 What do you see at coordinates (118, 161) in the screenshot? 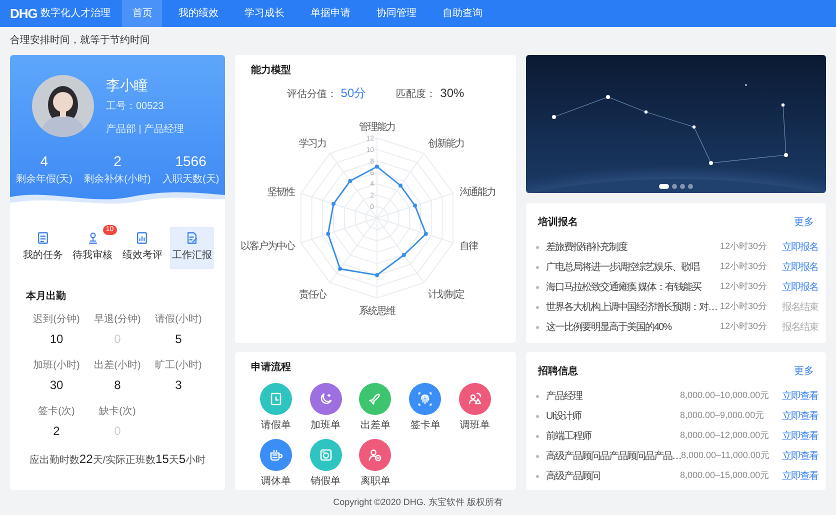
I see `stat-value: 2` at bounding box center [118, 161].